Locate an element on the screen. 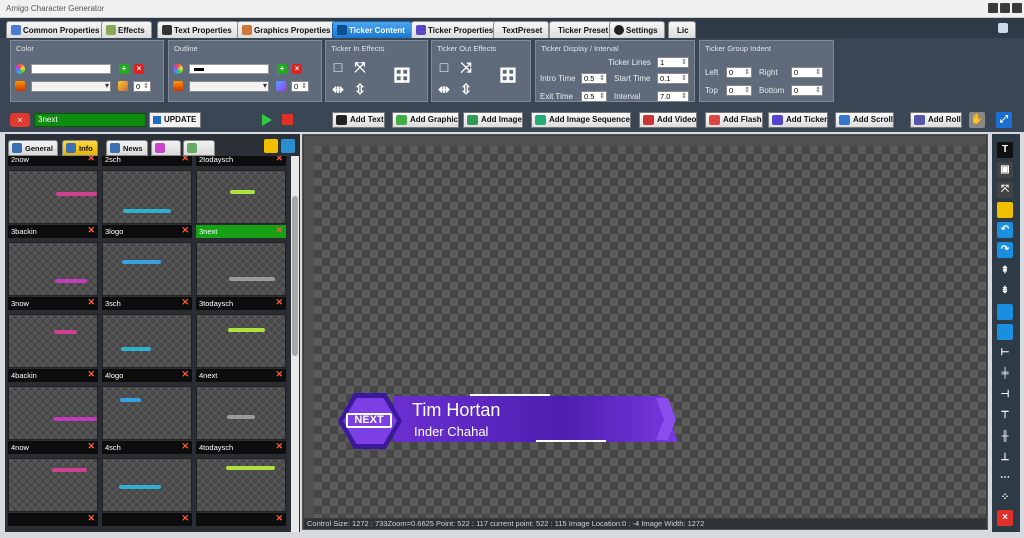 The width and height of the screenshot is (1024, 538). add-roll-button: Add Roll is located at coordinates (936, 120).